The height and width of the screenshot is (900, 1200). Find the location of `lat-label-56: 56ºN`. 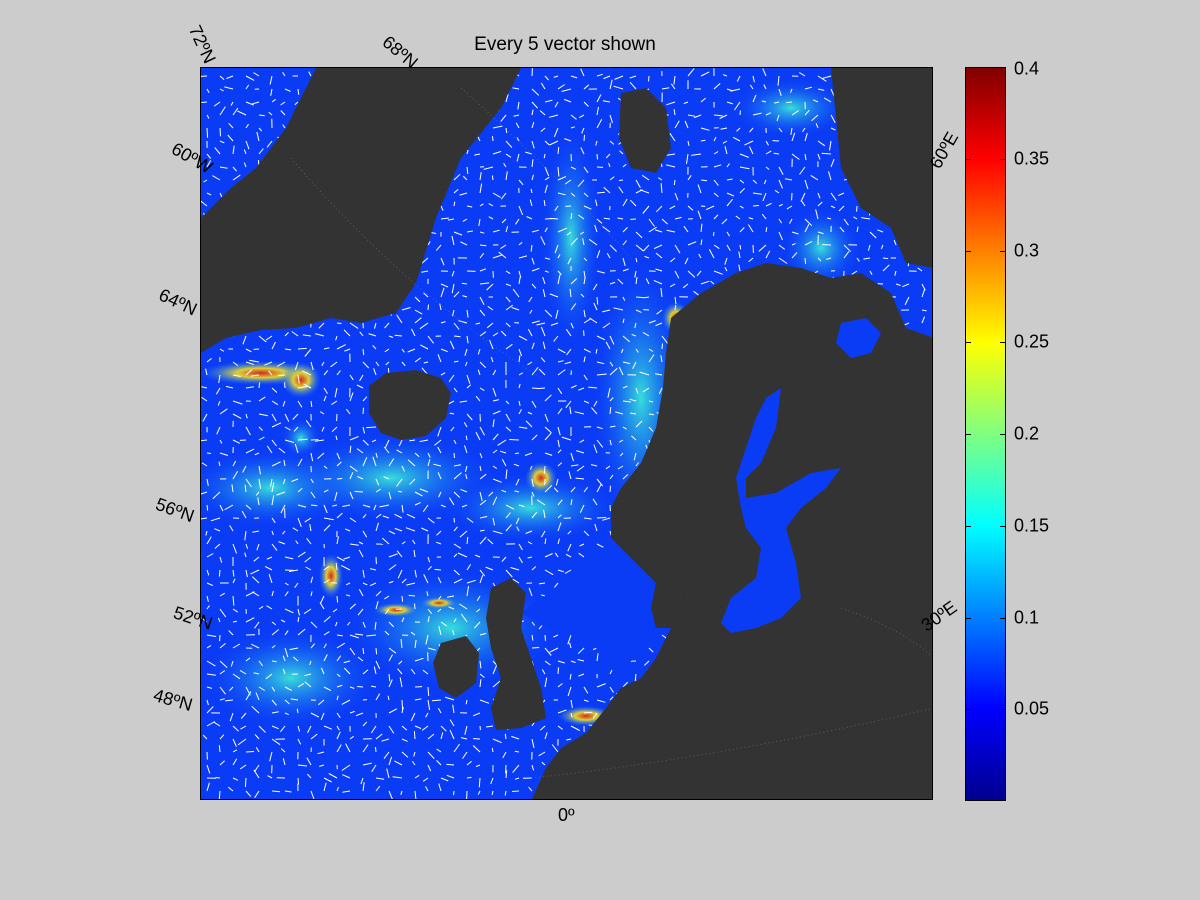

lat-label-56: 56ºN is located at coordinates (175, 510).